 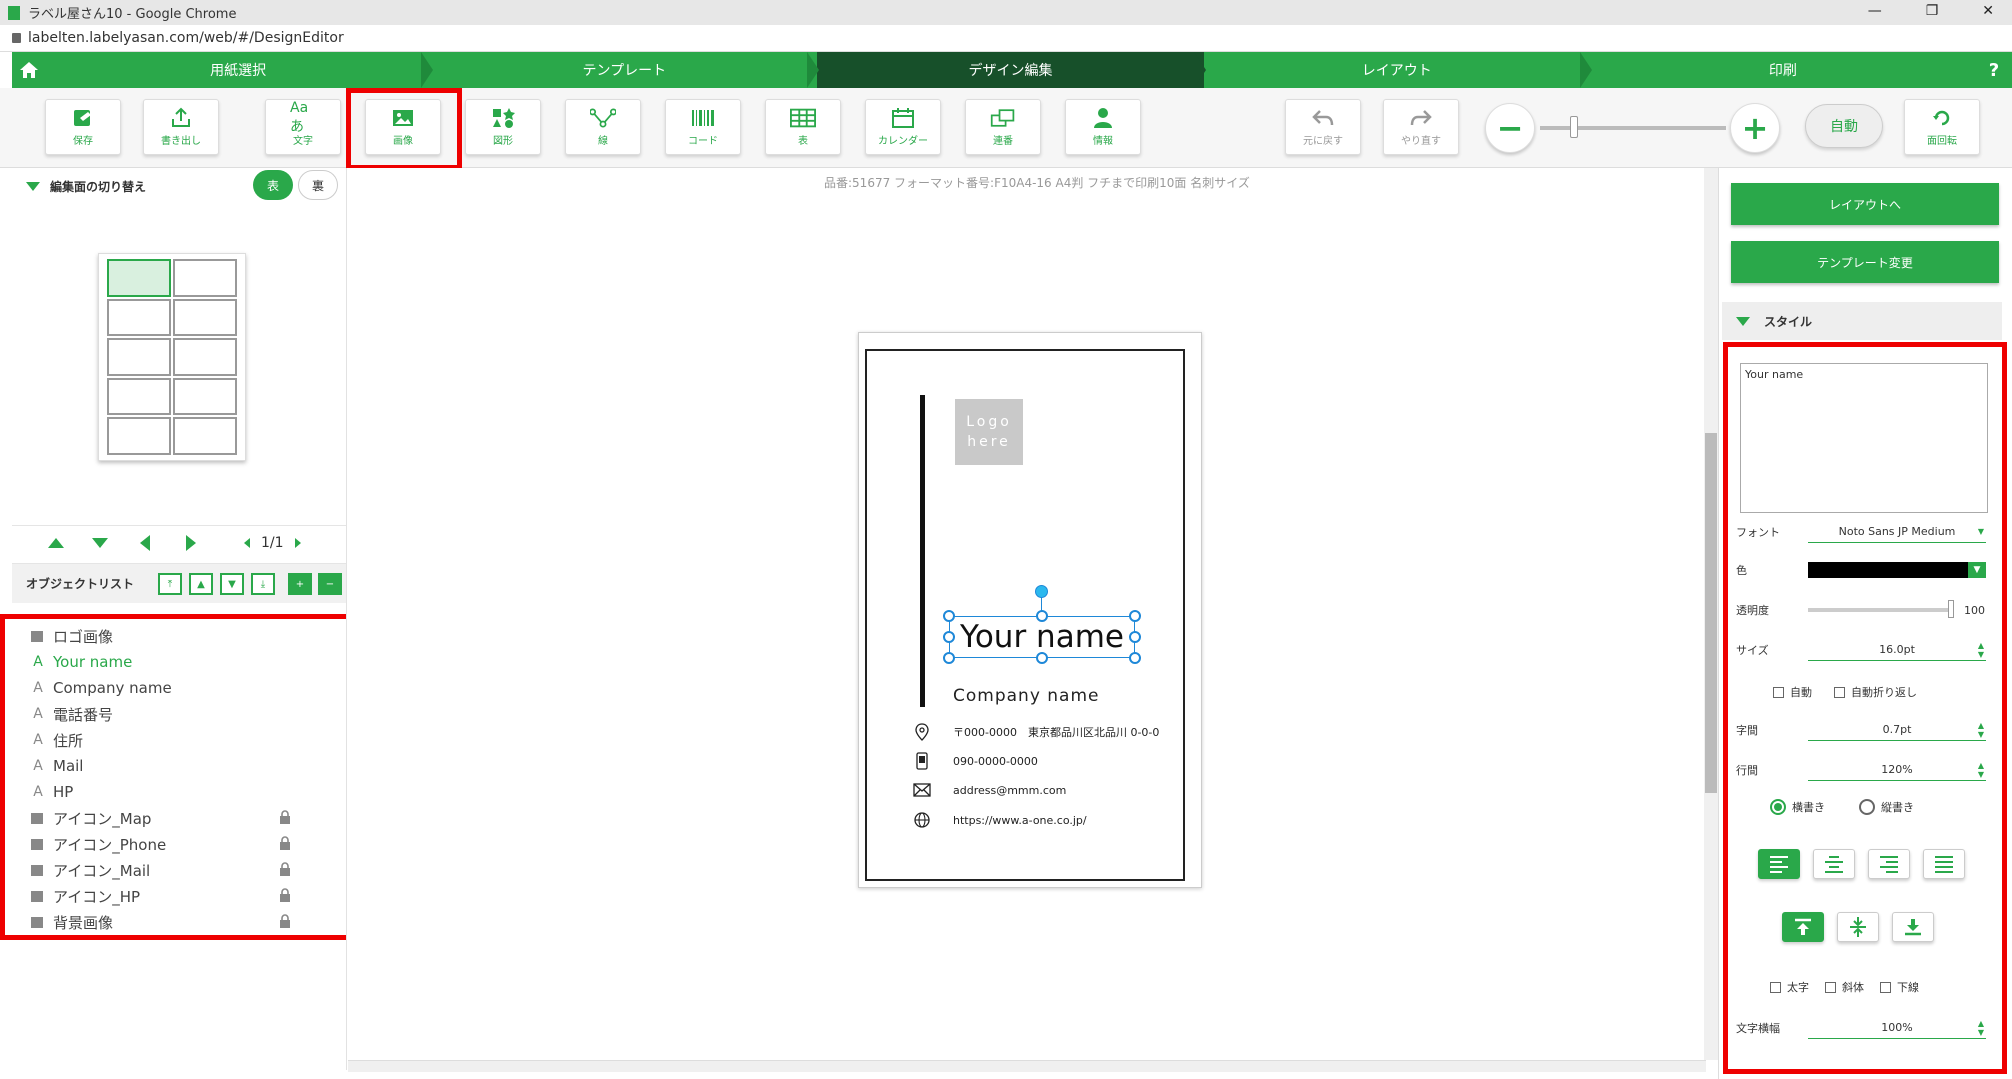 I want to click on serial-number-button: 連番, so click(x=1003, y=127).